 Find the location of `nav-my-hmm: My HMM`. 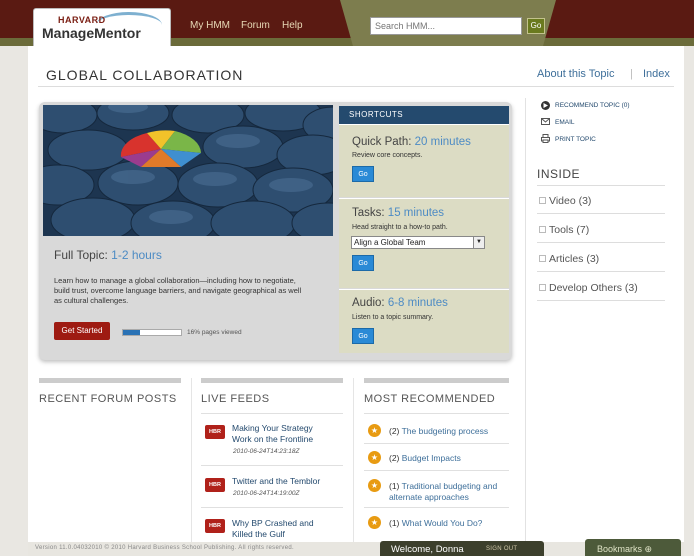

nav-my-hmm: My HMM is located at coordinates (210, 25).